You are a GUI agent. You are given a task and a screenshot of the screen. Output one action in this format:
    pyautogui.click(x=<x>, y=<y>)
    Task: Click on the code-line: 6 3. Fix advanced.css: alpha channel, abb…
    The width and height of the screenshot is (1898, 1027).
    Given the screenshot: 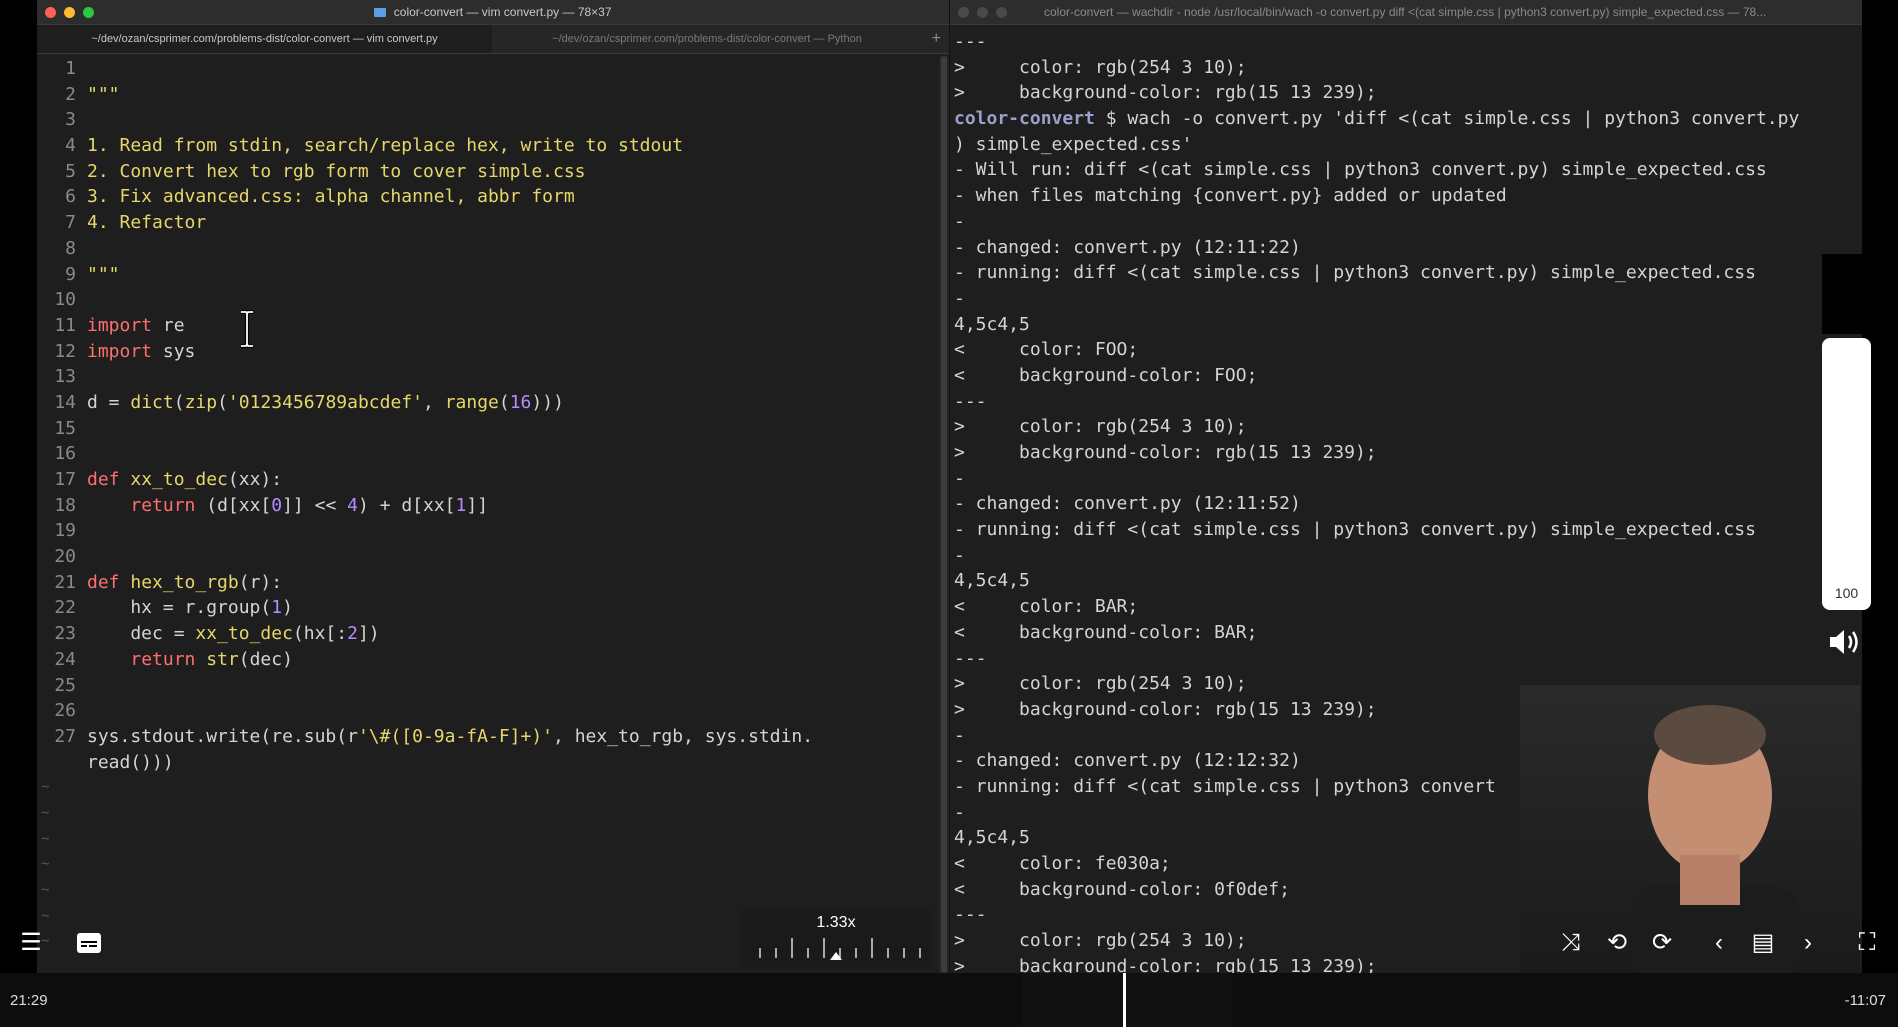 What is the action you would take?
    pyautogui.click(x=487, y=197)
    